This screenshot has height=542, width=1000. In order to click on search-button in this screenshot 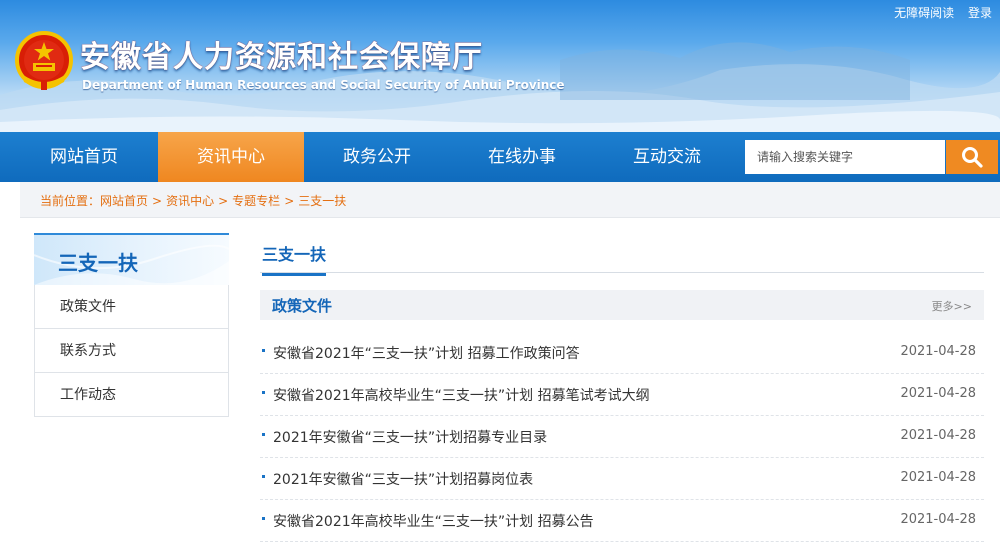, I will do `click(972, 157)`.